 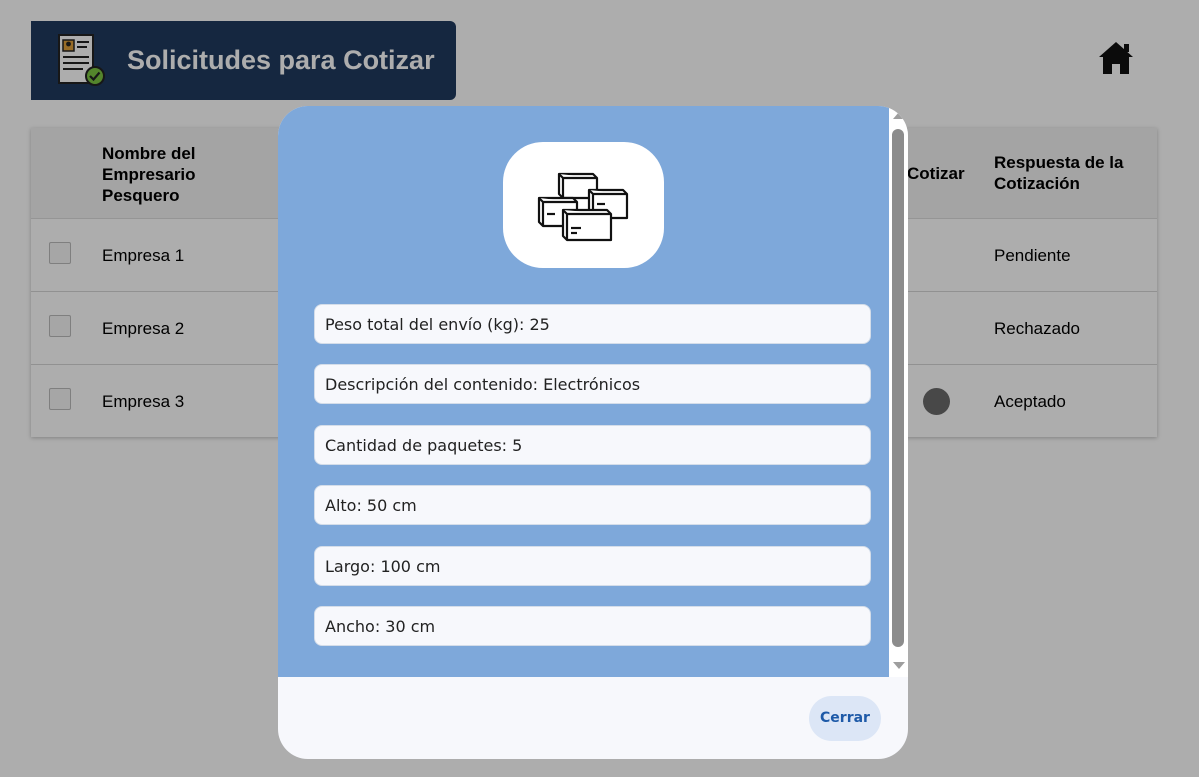 What do you see at coordinates (845, 718) in the screenshot?
I see `close-button: Cerrar` at bounding box center [845, 718].